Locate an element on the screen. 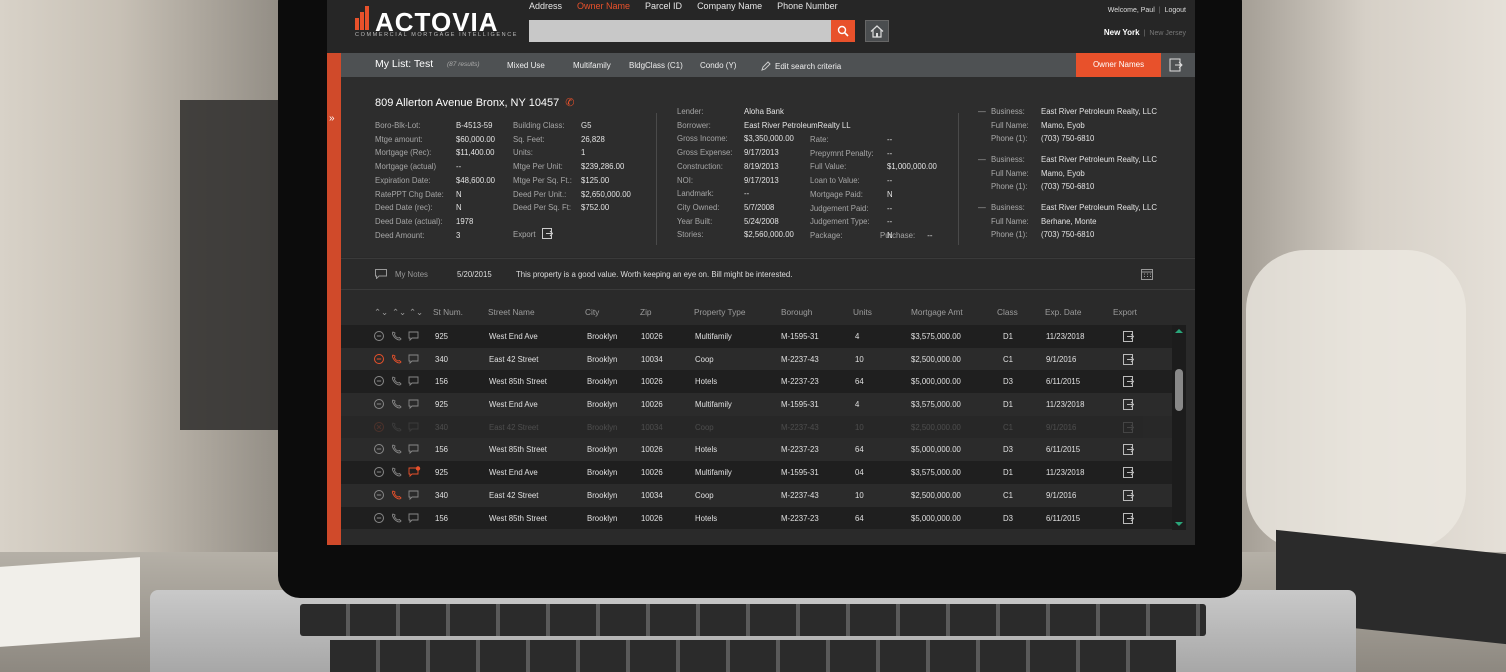 This screenshot has height=672, width=1506. remove-icon is located at coordinates (379, 426).